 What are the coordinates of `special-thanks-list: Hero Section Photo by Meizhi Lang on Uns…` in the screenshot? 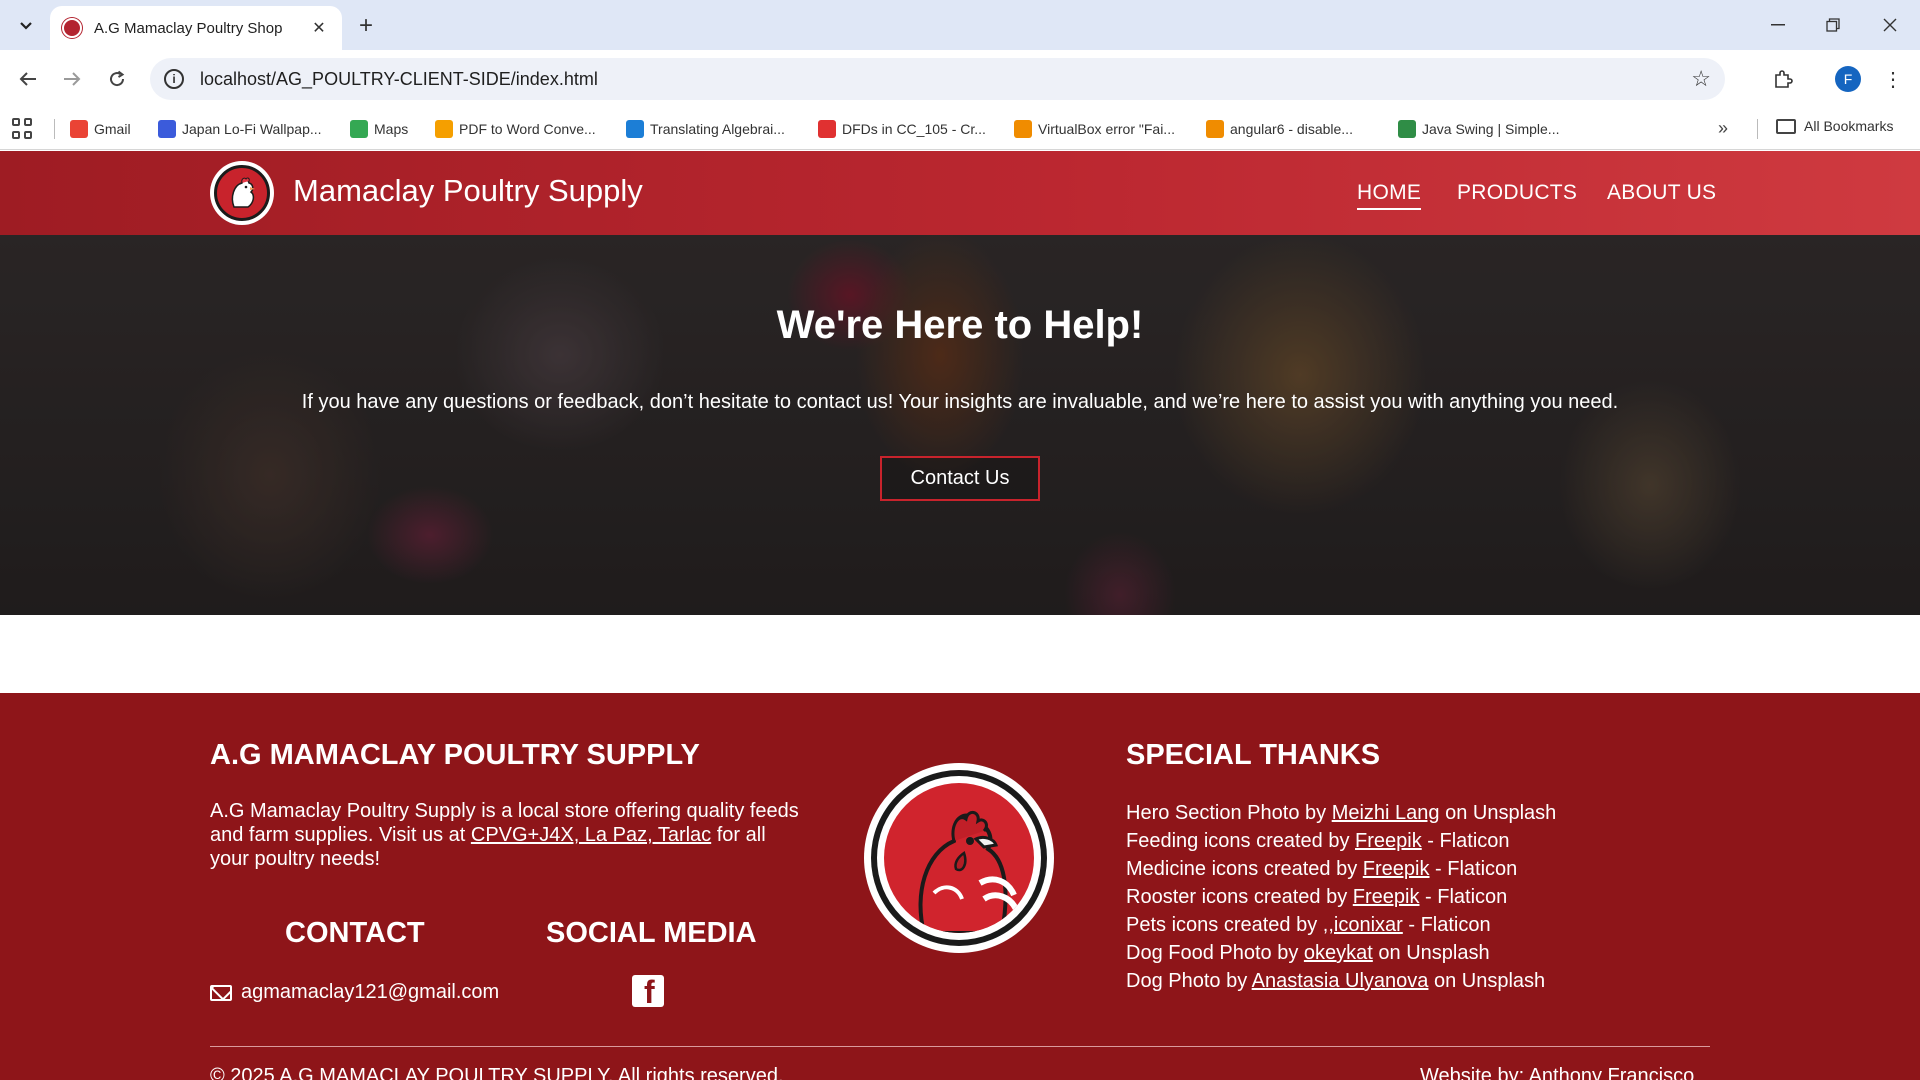 It's located at (1341, 897).